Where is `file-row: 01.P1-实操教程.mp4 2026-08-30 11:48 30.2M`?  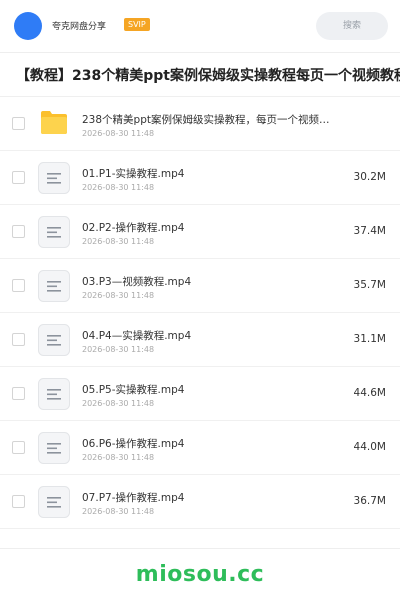
file-row: 01.P1-实操教程.mp4 2026-08-30 11:48 30.2M is located at coordinates (200, 178).